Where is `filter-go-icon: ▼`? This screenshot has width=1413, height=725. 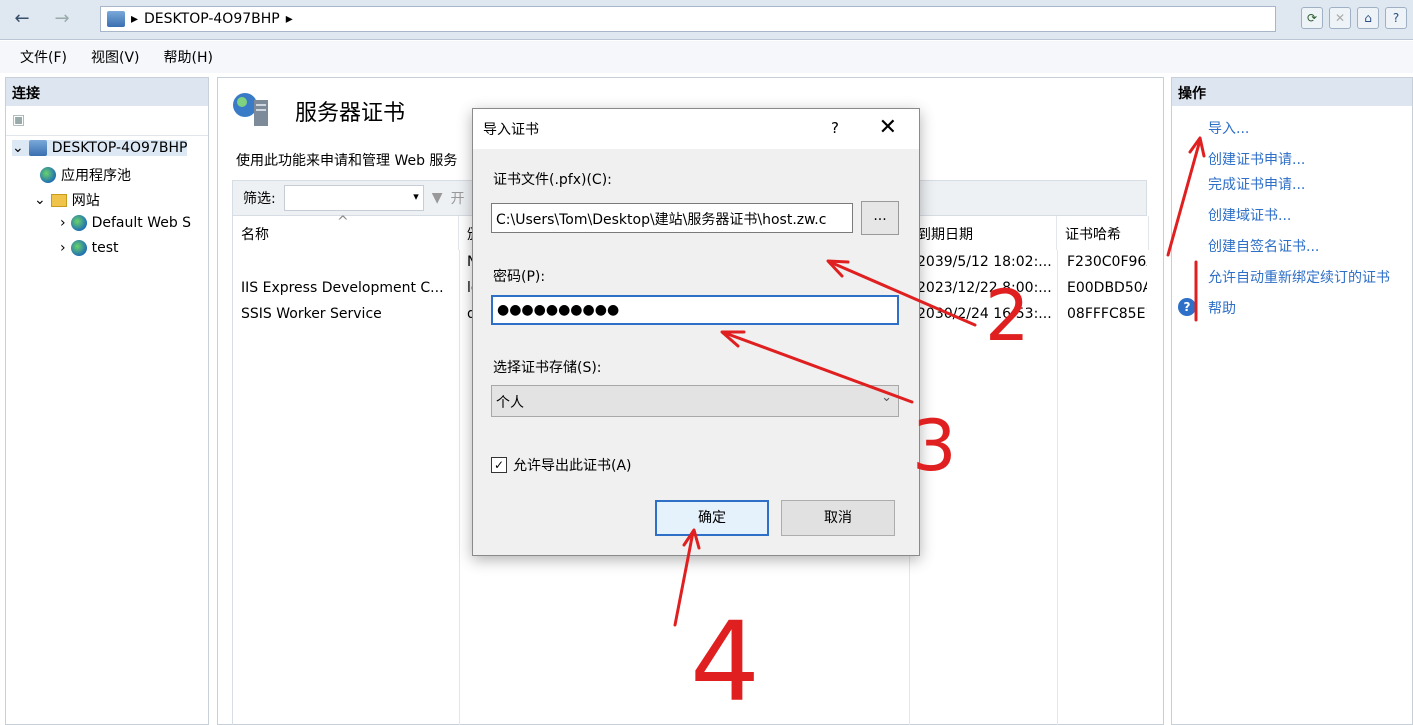
filter-go-icon: ▼ is located at coordinates (437, 198).